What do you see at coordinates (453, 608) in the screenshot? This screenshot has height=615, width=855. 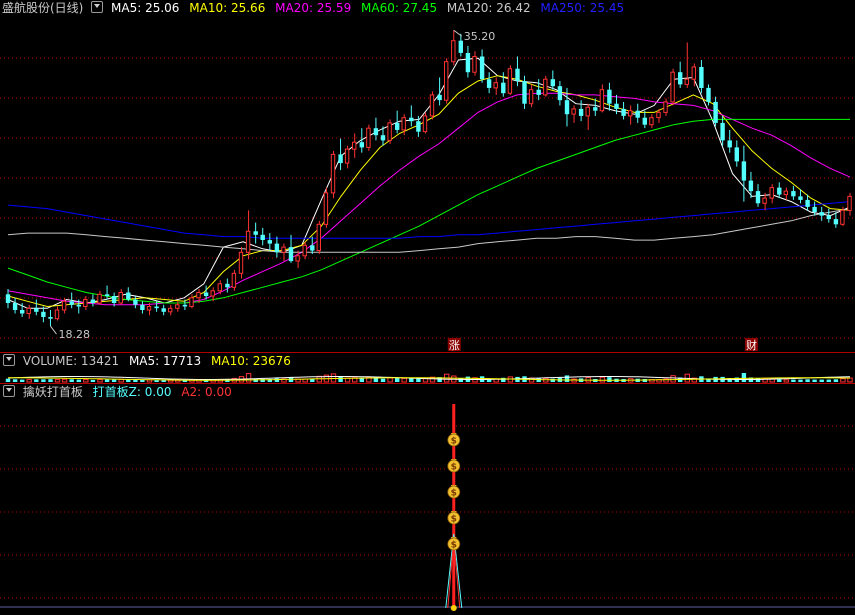 I see `signal-dot` at bounding box center [453, 608].